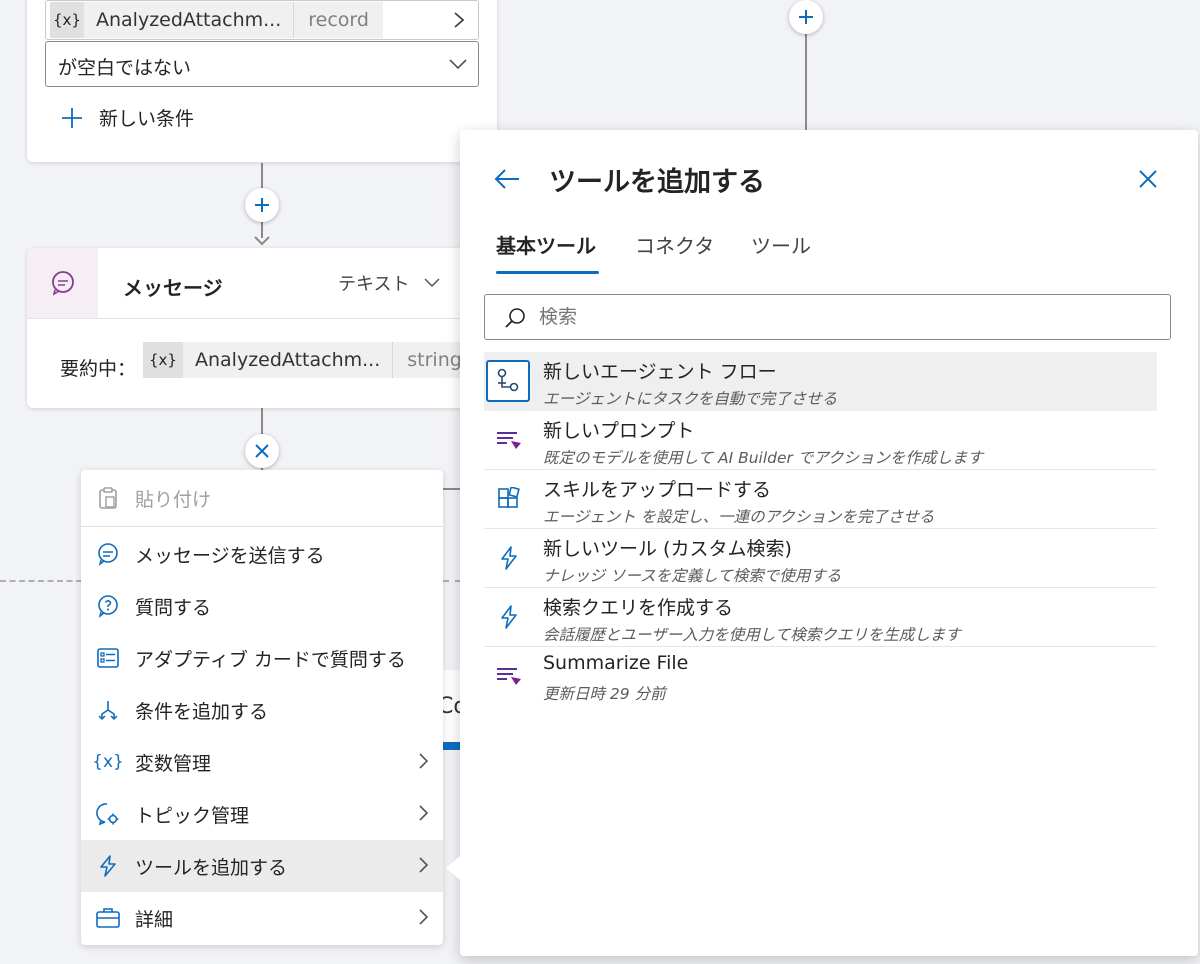 The image size is (1200, 964). Describe the element at coordinates (508, 381) in the screenshot. I see `flow-icon` at that location.